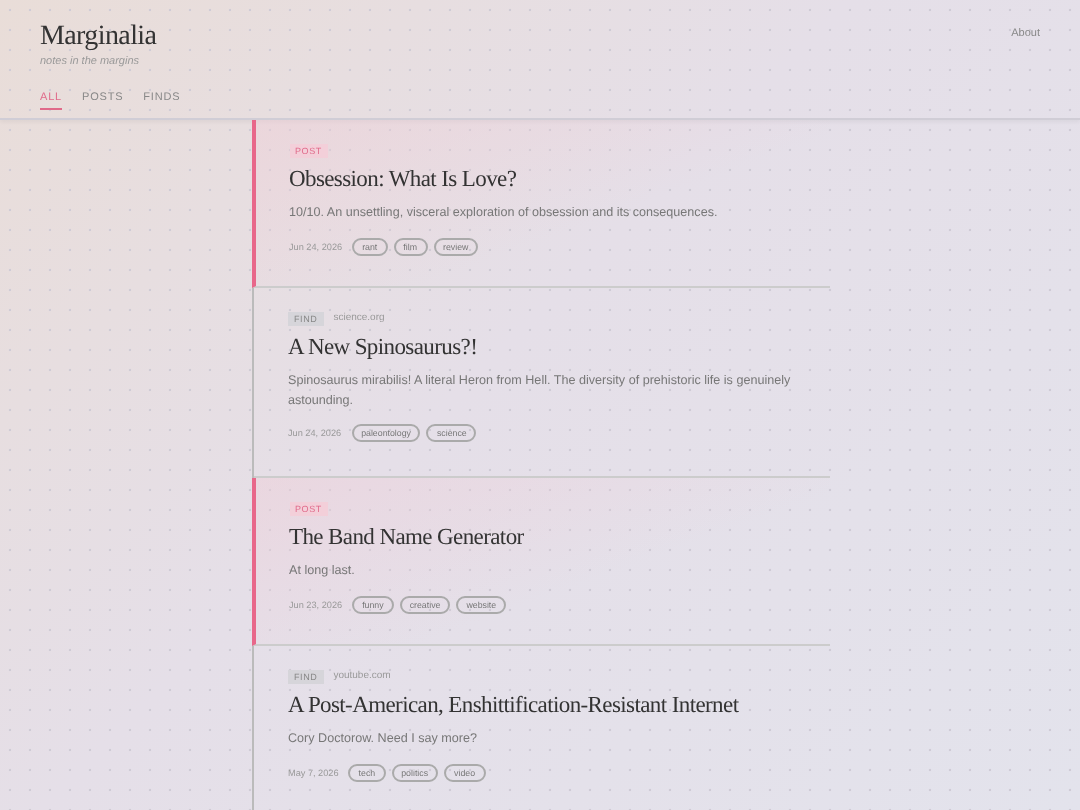  I want to click on entry-title: The Band Name Generator, so click(541, 538).